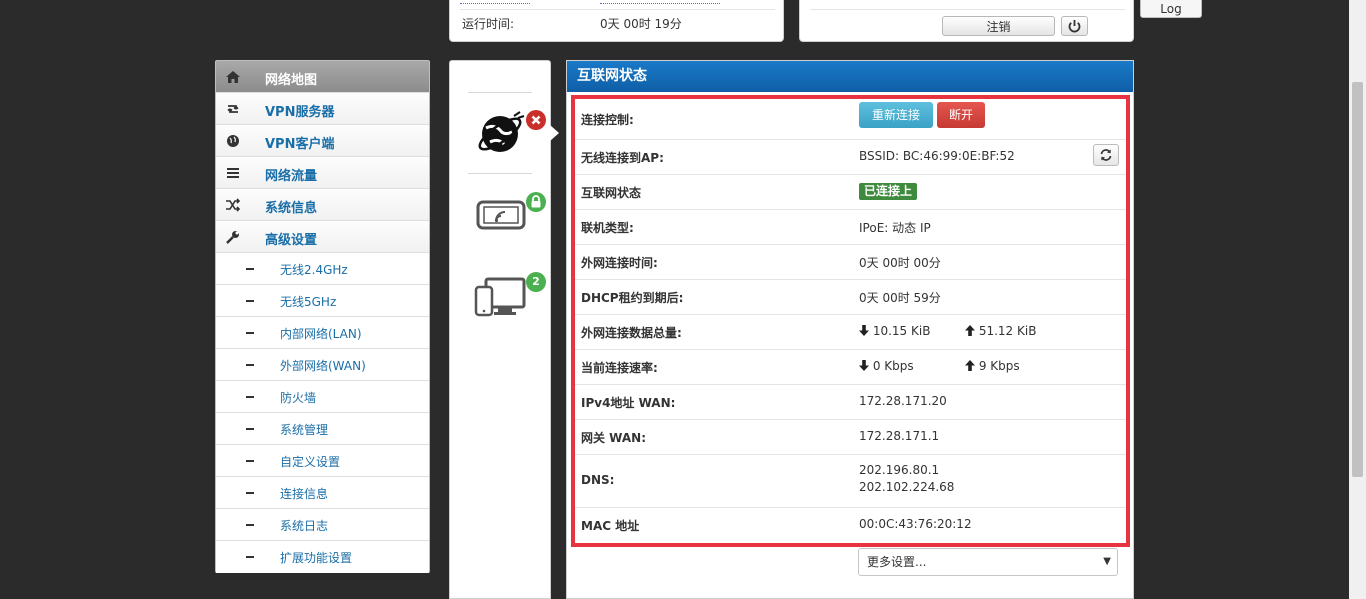 Image resolution: width=1366 pixels, height=599 pixels. Describe the element at coordinates (500, 297) in the screenshot. I see `client-devices-icon` at that location.